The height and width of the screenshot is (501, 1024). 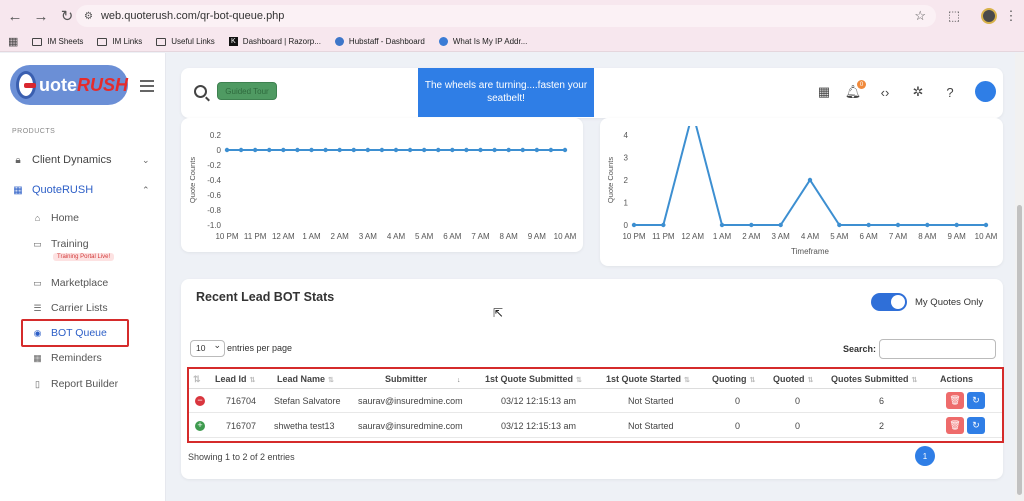 I want to click on x-tick-label: 6 AM, so click(x=452, y=236).